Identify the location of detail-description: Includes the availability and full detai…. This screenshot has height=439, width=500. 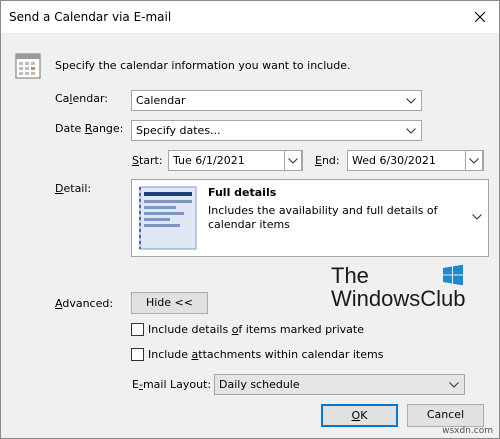
(323, 217).